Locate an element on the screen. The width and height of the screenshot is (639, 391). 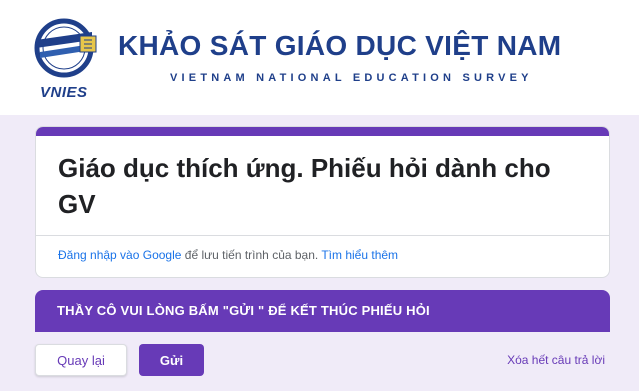
vnies-emblem-icon is located at coordinates (65, 48).